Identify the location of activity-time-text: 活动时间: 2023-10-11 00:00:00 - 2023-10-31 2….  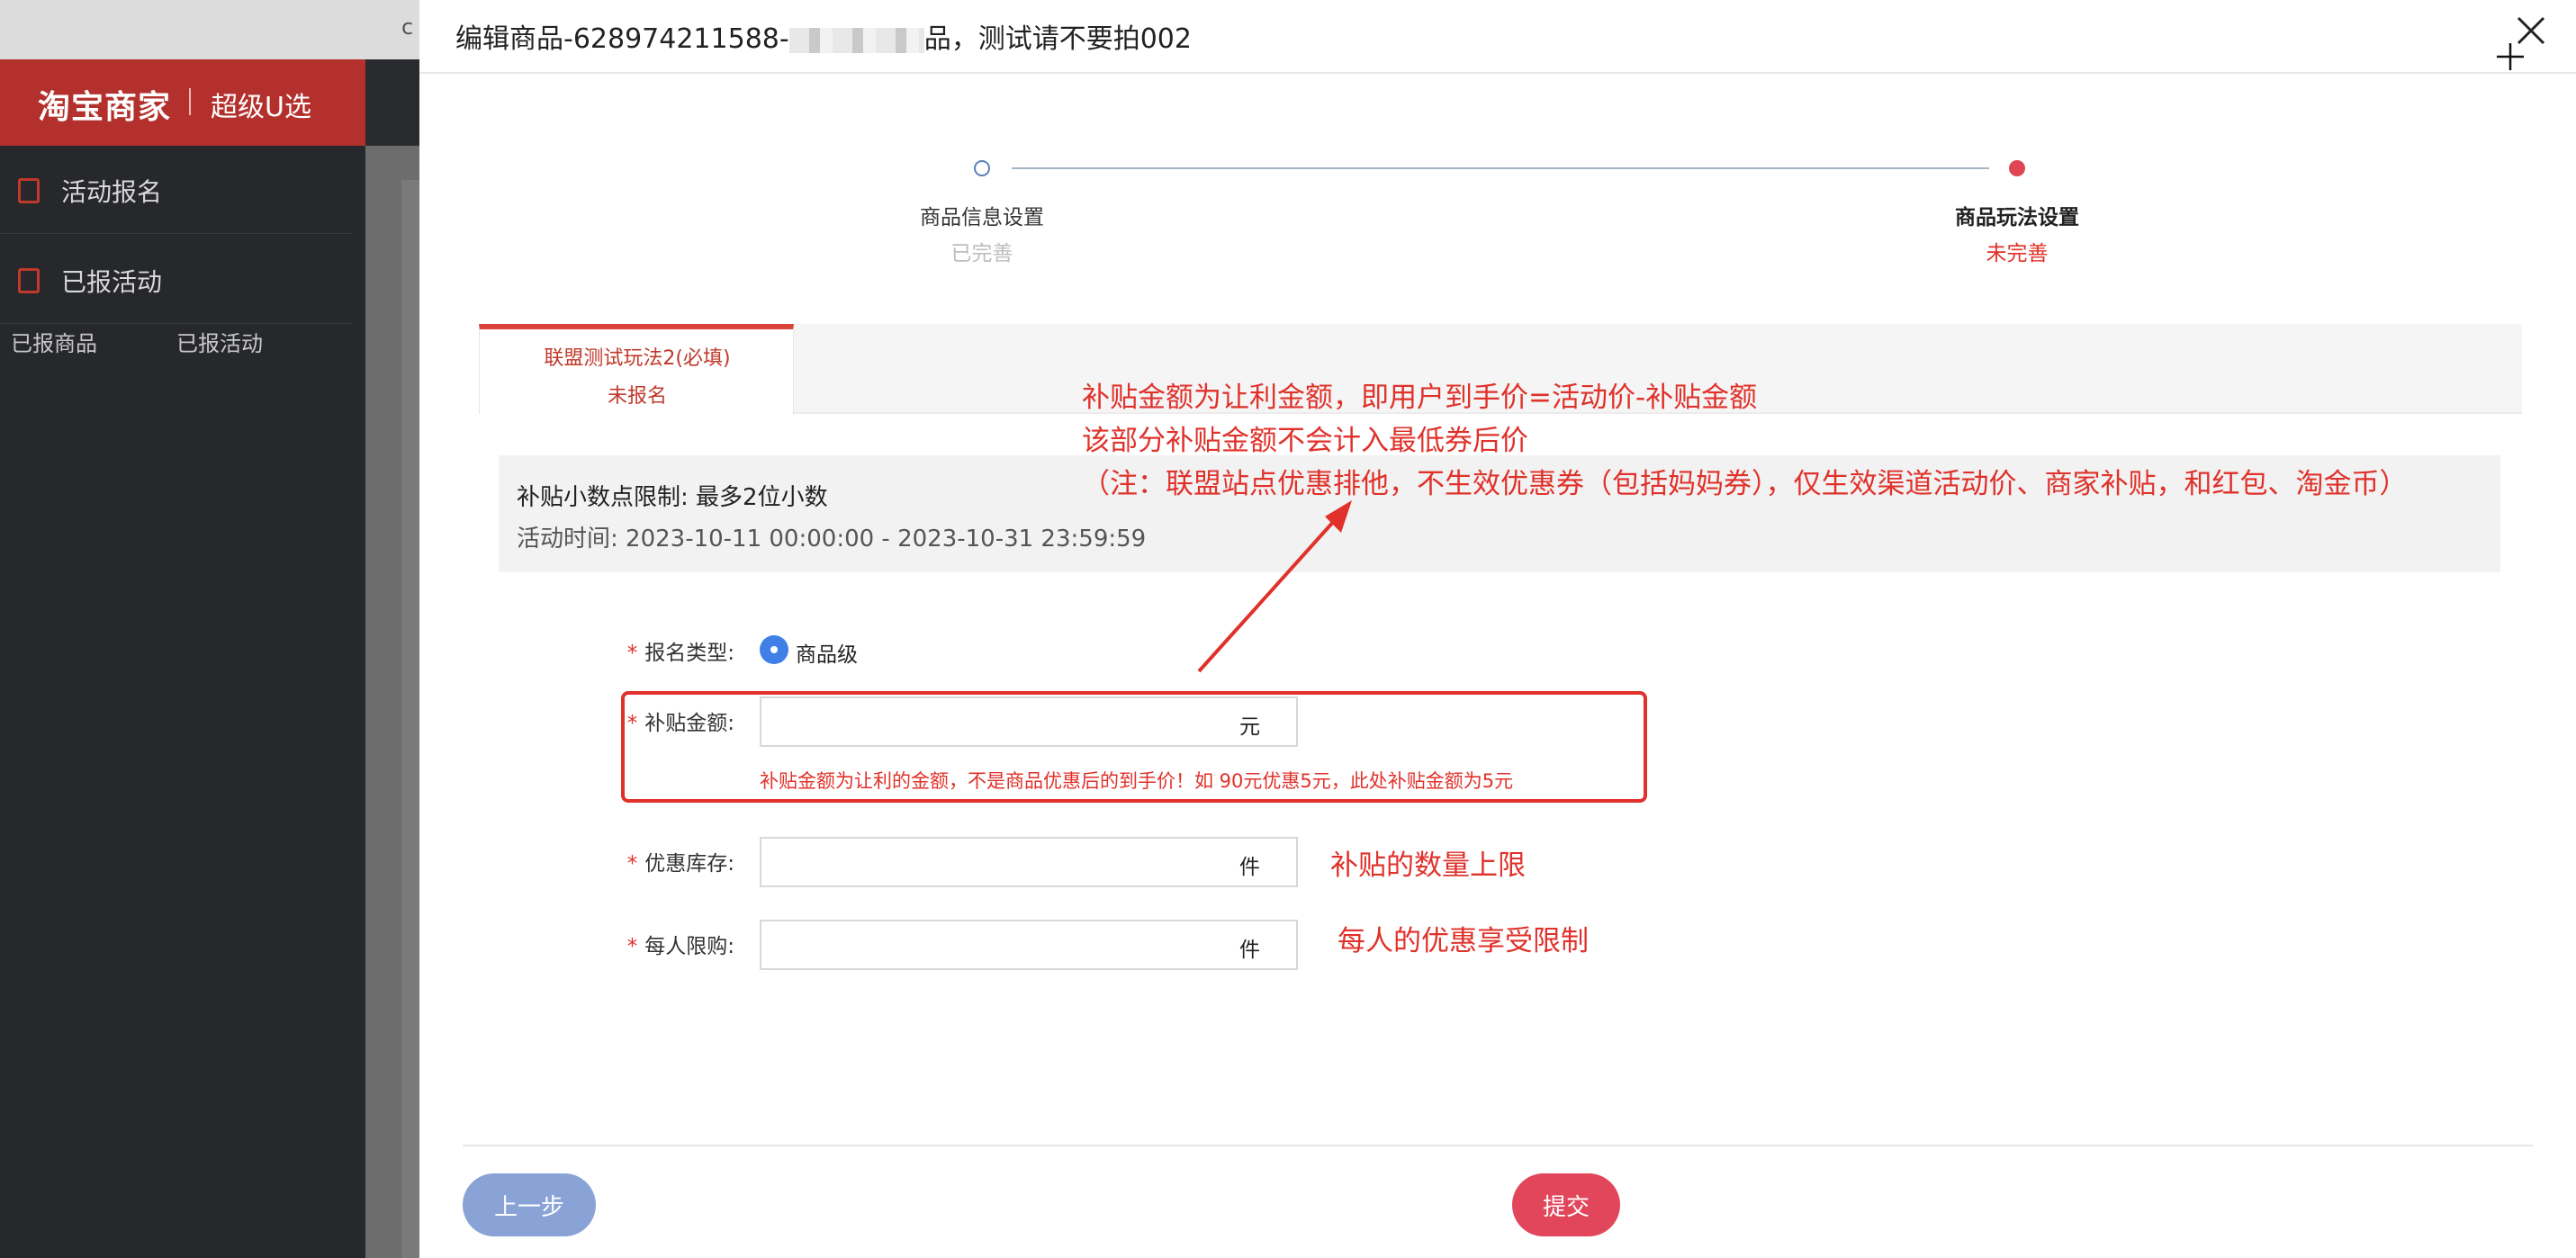
(832, 539).